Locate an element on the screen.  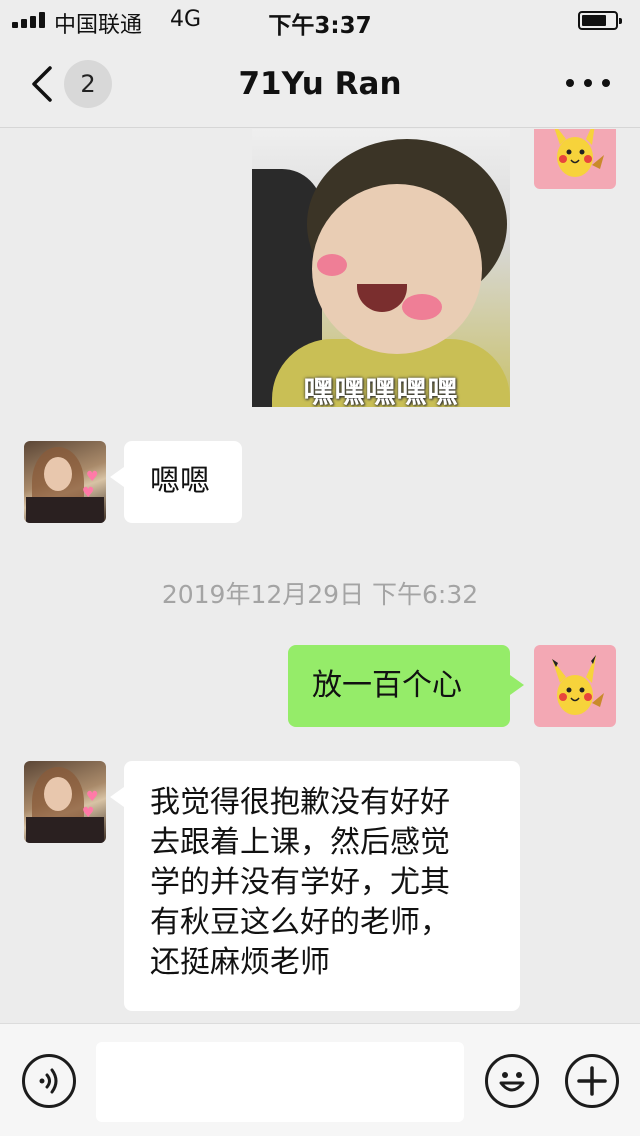
battery-icon is located at coordinates (600, 20).